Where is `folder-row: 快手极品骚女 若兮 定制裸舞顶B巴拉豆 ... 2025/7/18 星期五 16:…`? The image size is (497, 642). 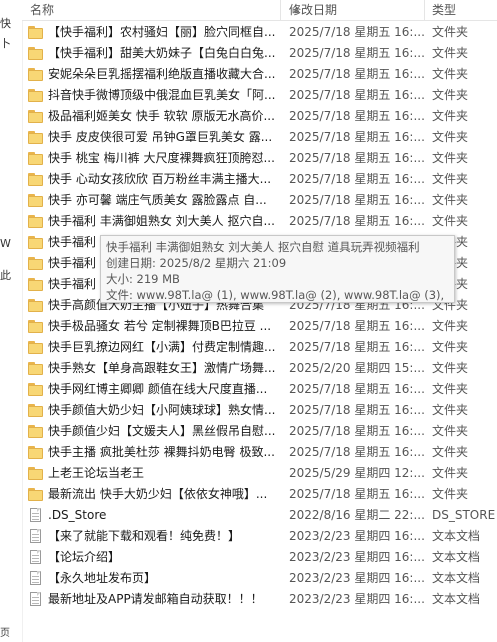
folder-row: 快手极品骚女 若兮 定制裸舞顶B巴拉豆 ... 2025/7/18 星期五 16:… is located at coordinates (259, 326).